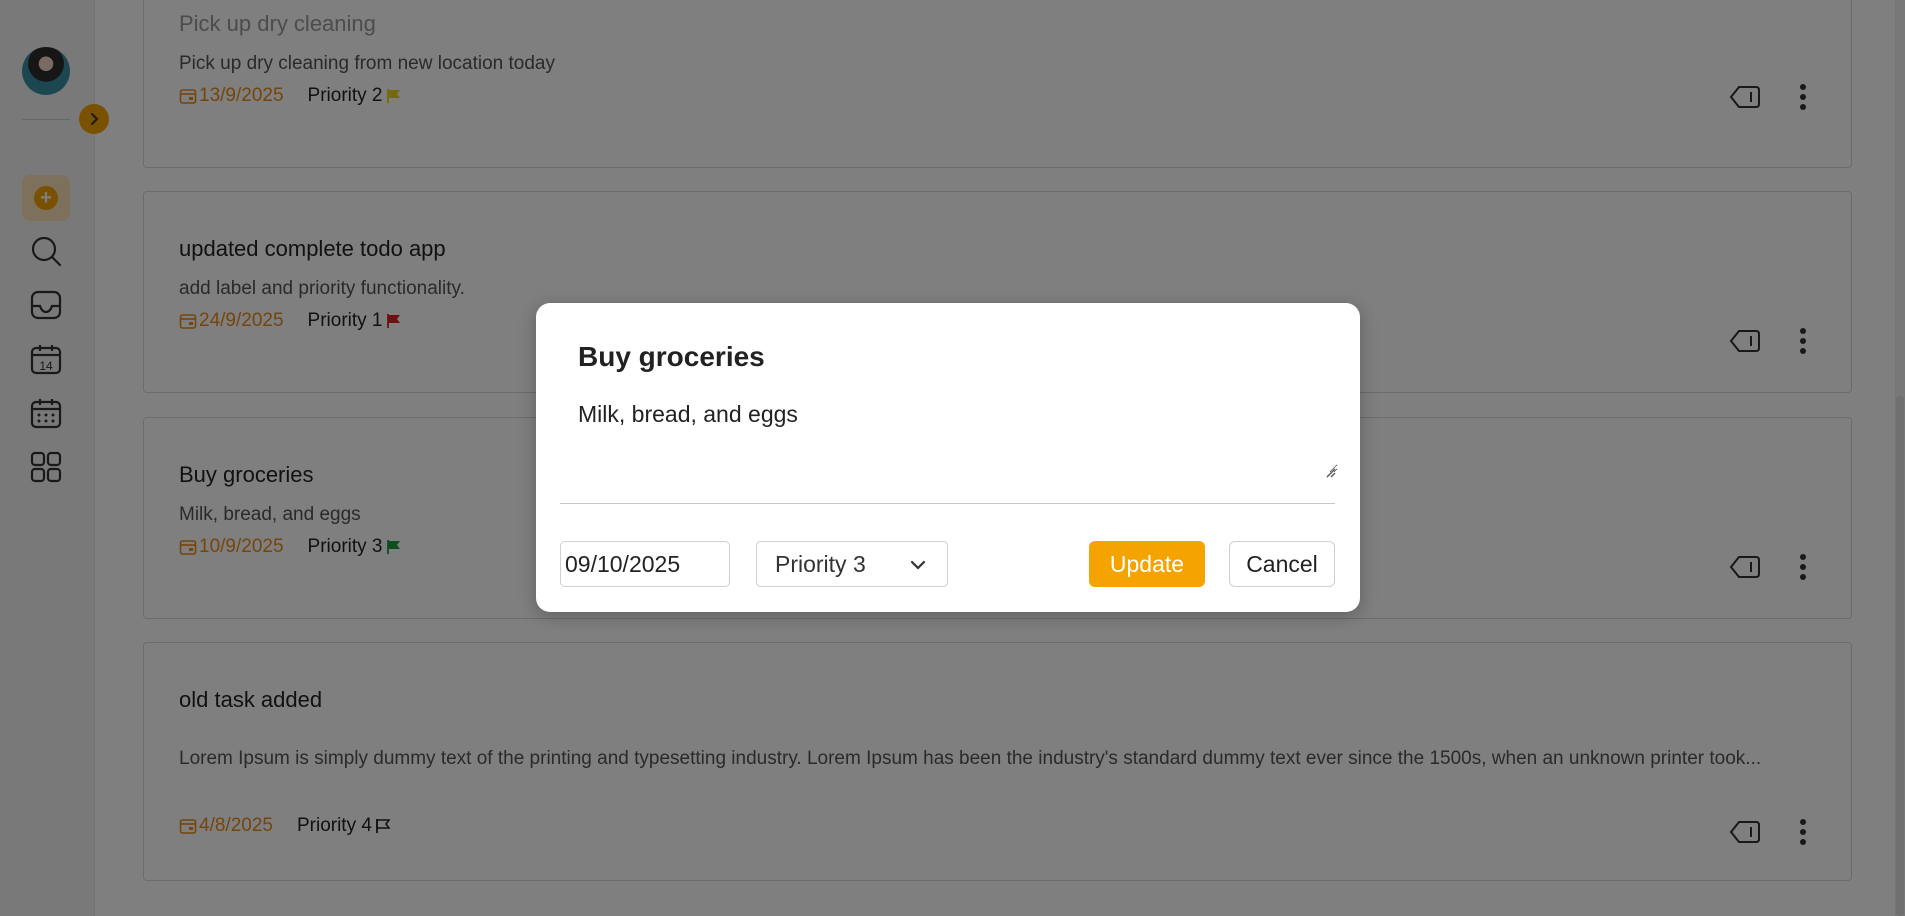 The height and width of the screenshot is (916, 1905). Describe the element at coordinates (645, 564) in the screenshot. I see `due-date-input` at that location.